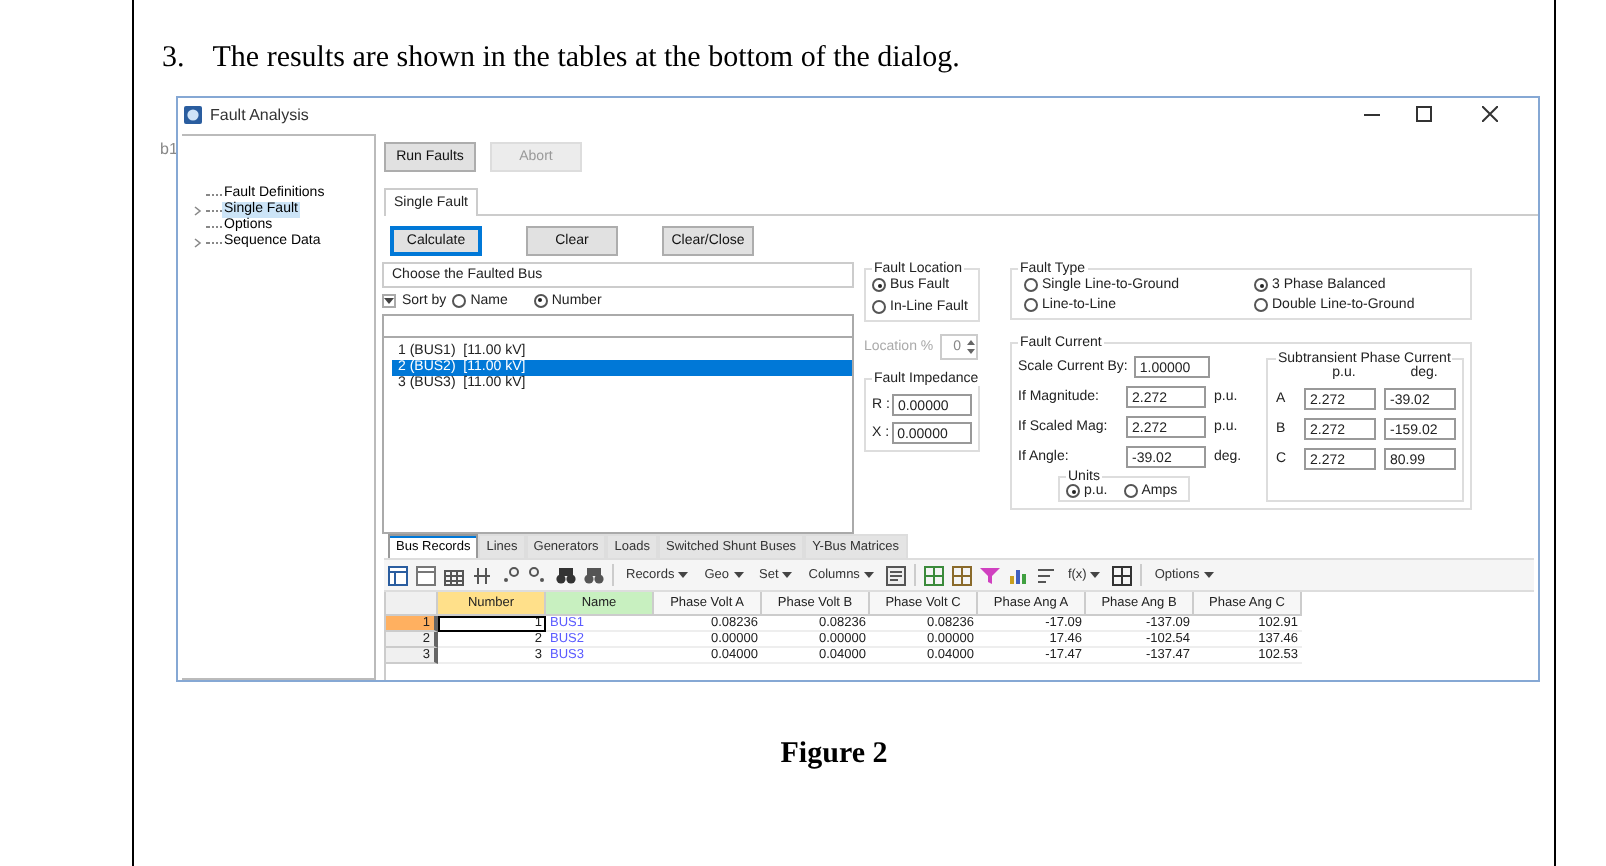 Image resolution: width=1606 pixels, height=866 pixels. Describe the element at coordinates (1045, 575) in the screenshot. I see `sort-icon` at that location.